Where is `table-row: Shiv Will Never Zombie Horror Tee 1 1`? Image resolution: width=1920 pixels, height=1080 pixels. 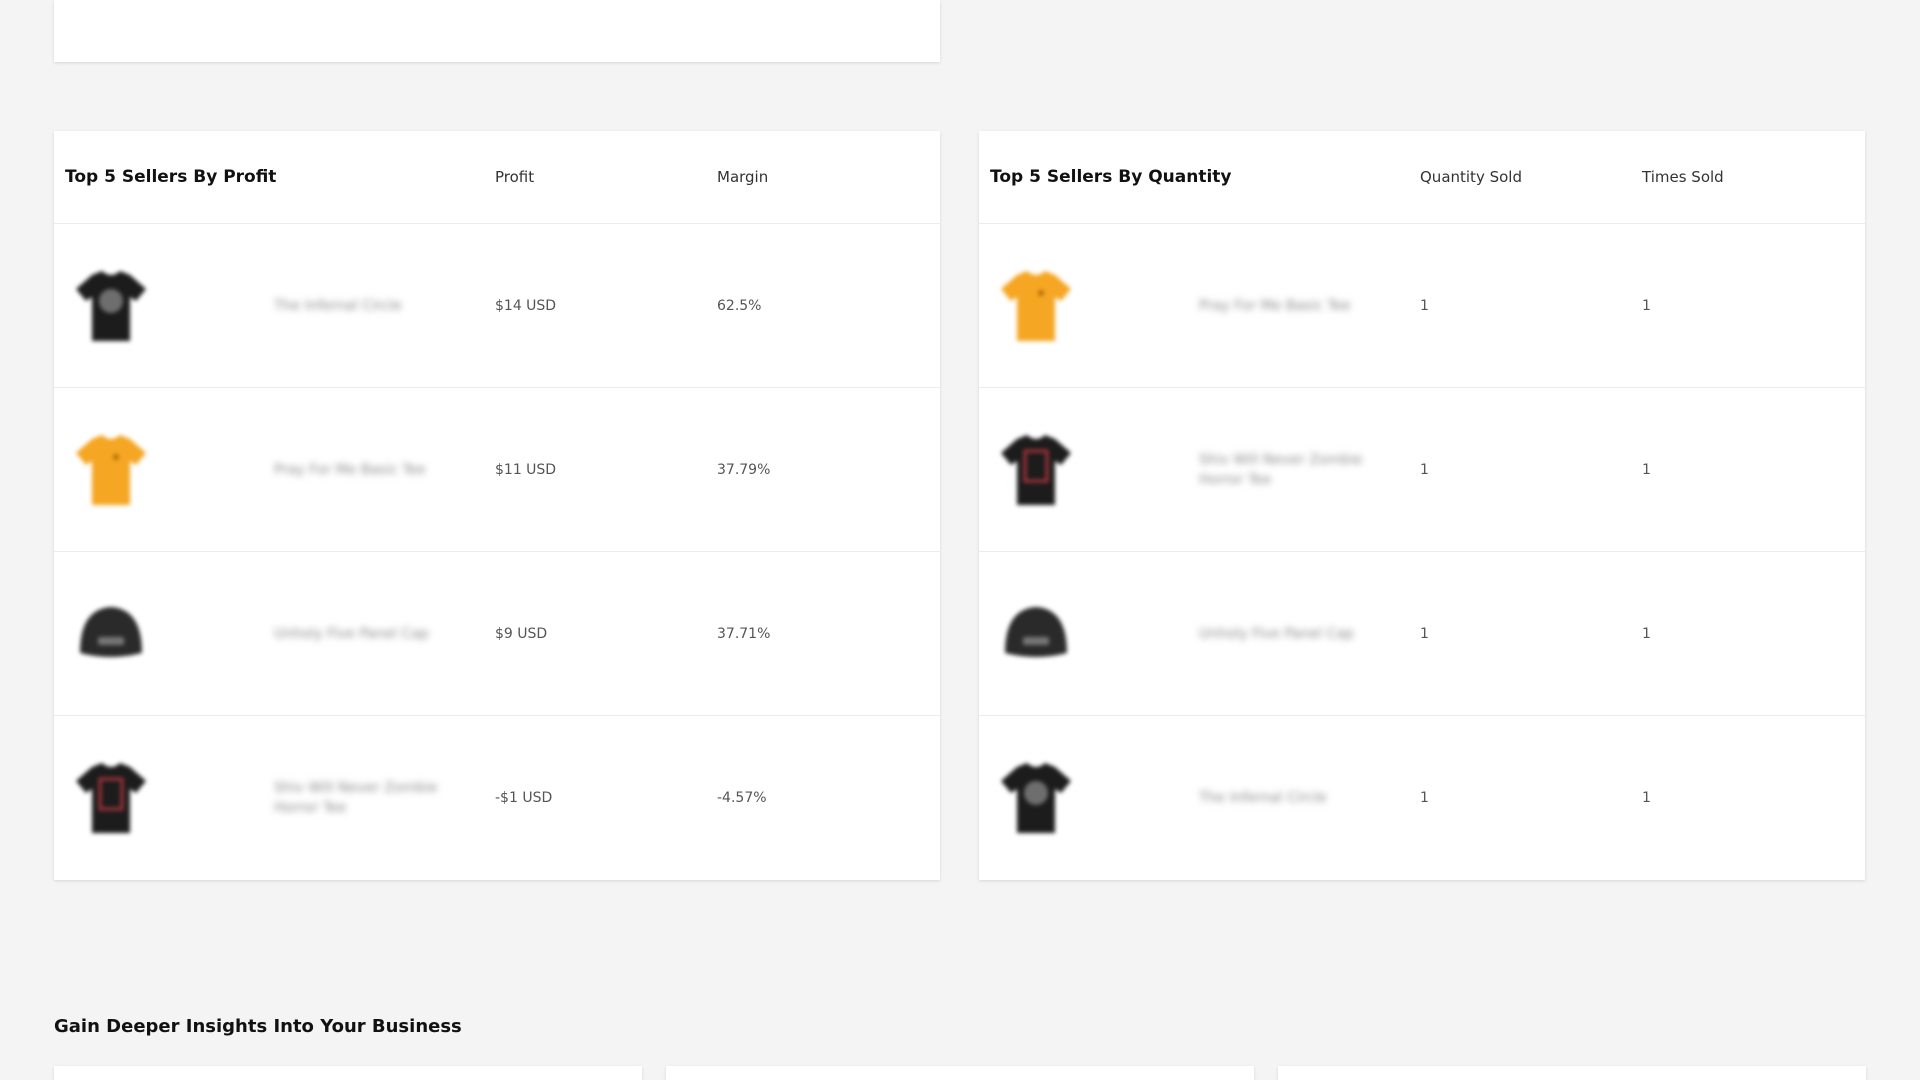
table-row: Shiv Will Never Zombie Horror Tee 1 1 is located at coordinates (1422, 470).